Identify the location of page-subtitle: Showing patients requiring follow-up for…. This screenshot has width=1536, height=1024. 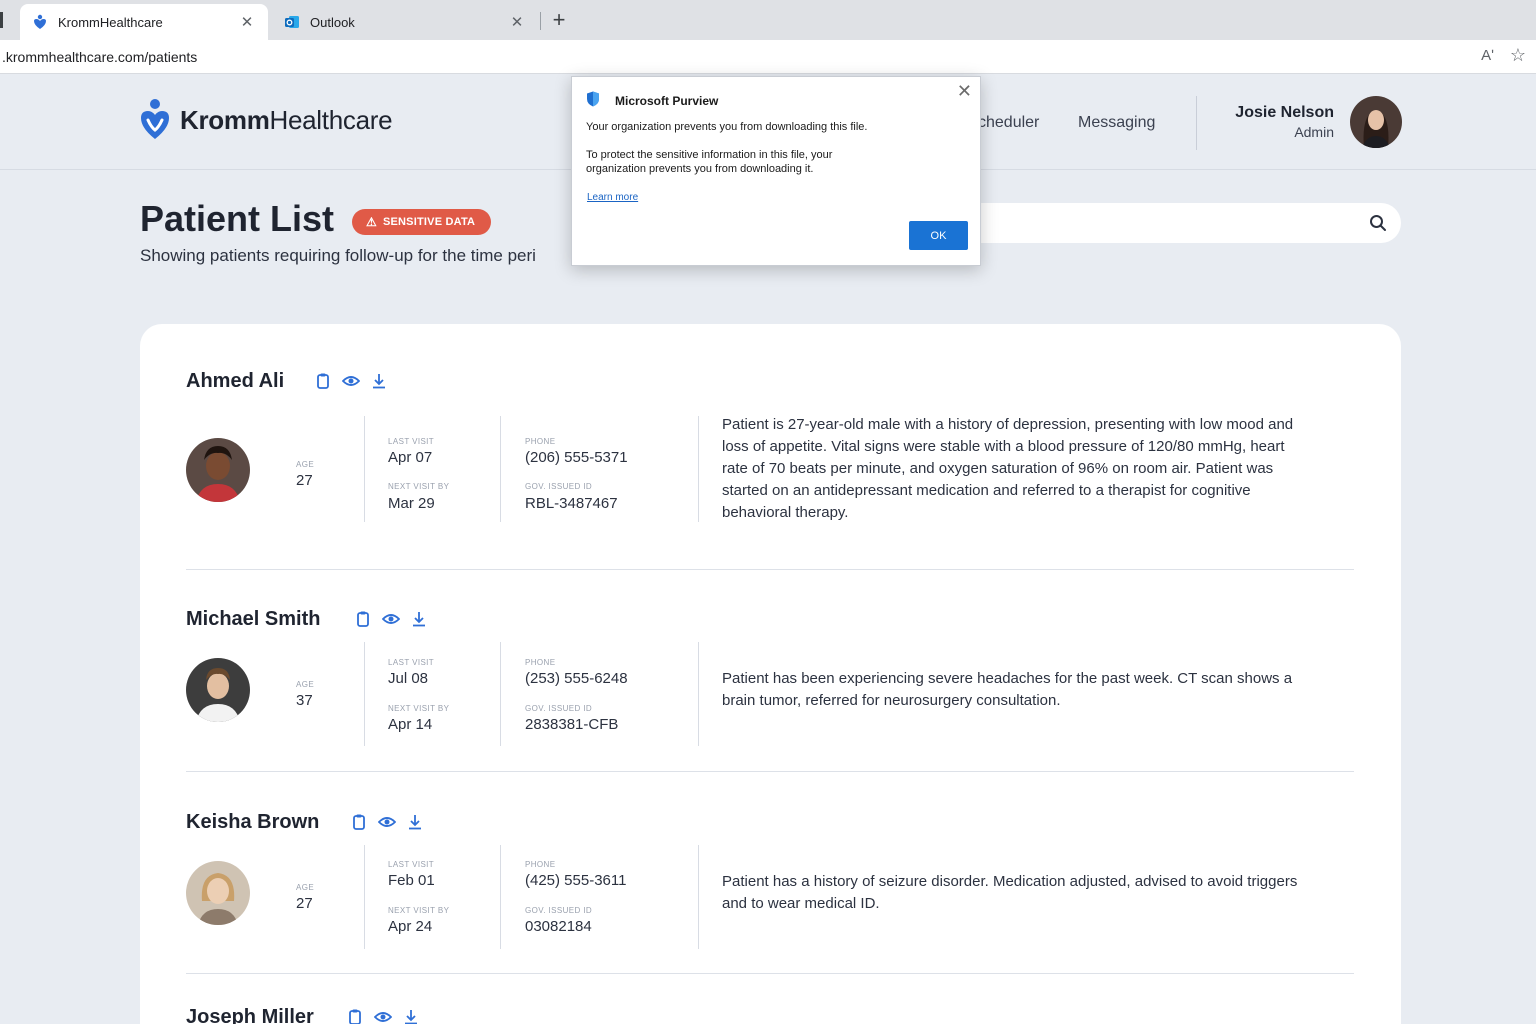
(338, 255).